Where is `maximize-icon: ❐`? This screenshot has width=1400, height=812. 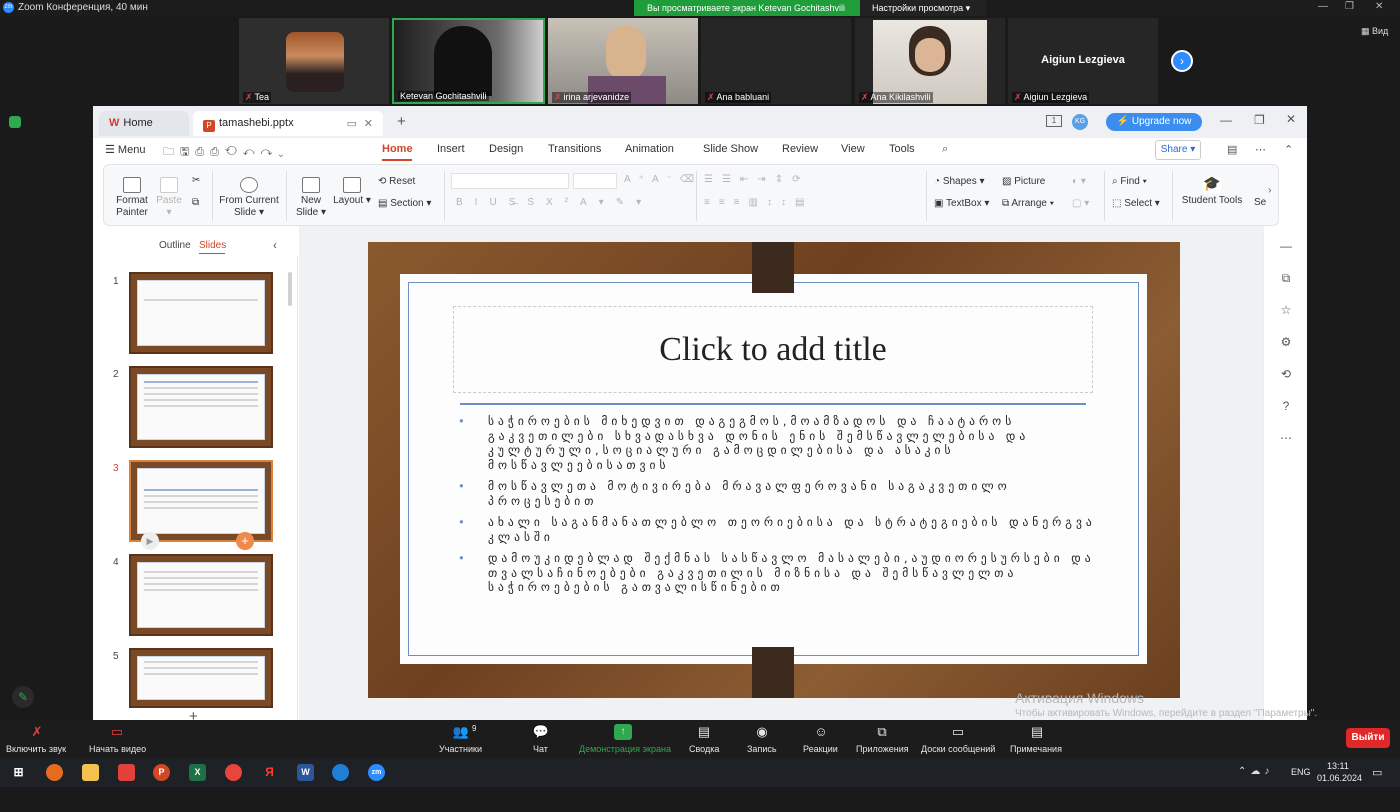
maximize-icon: ❐ is located at coordinates (1349, 6).